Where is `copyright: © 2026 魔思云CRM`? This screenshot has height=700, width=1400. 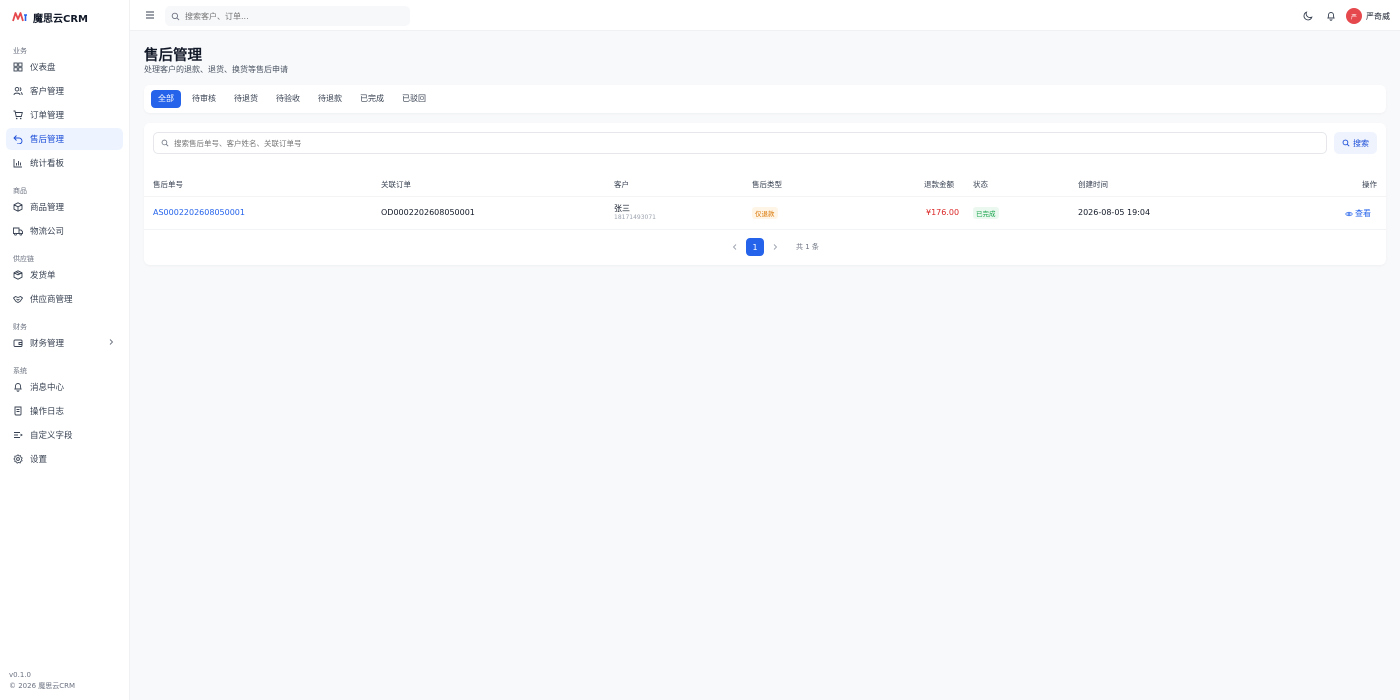
copyright: © 2026 魔思云CRM is located at coordinates (42, 686).